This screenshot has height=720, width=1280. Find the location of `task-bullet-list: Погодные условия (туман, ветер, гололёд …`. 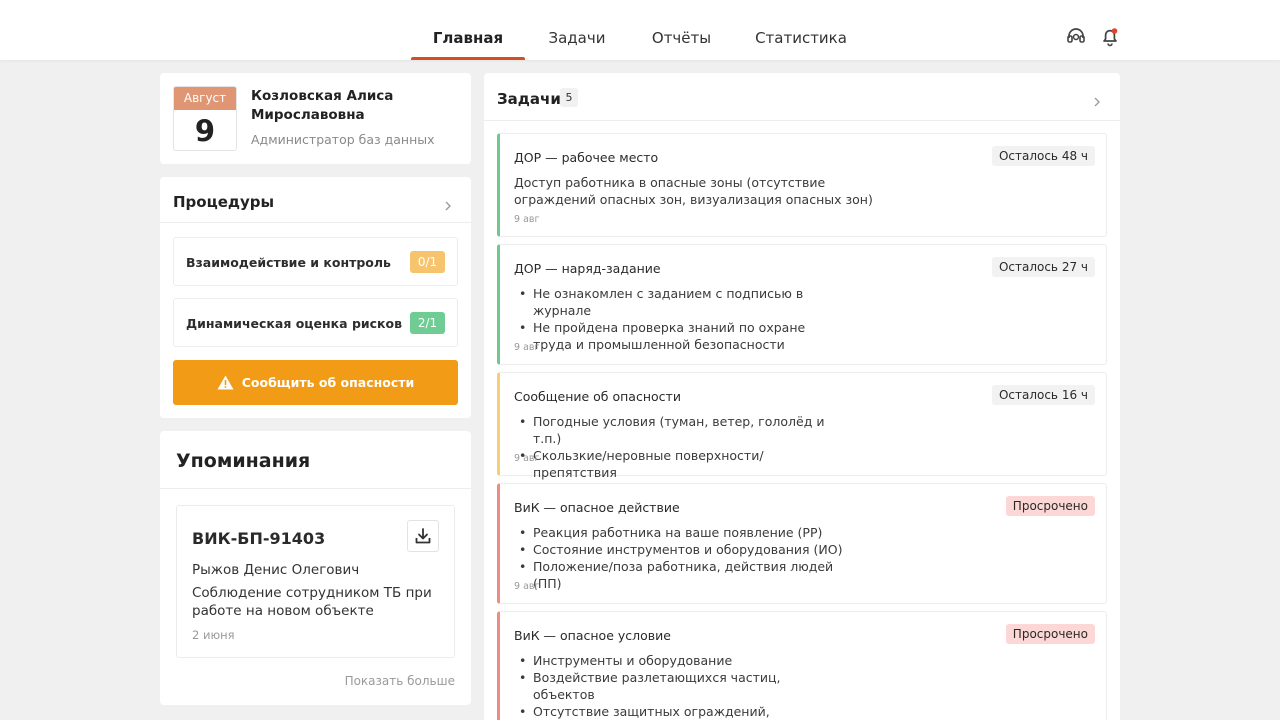

task-bullet-list: Погодные условия (туман, ветер, гололёд … is located at coordinates (679, 447).